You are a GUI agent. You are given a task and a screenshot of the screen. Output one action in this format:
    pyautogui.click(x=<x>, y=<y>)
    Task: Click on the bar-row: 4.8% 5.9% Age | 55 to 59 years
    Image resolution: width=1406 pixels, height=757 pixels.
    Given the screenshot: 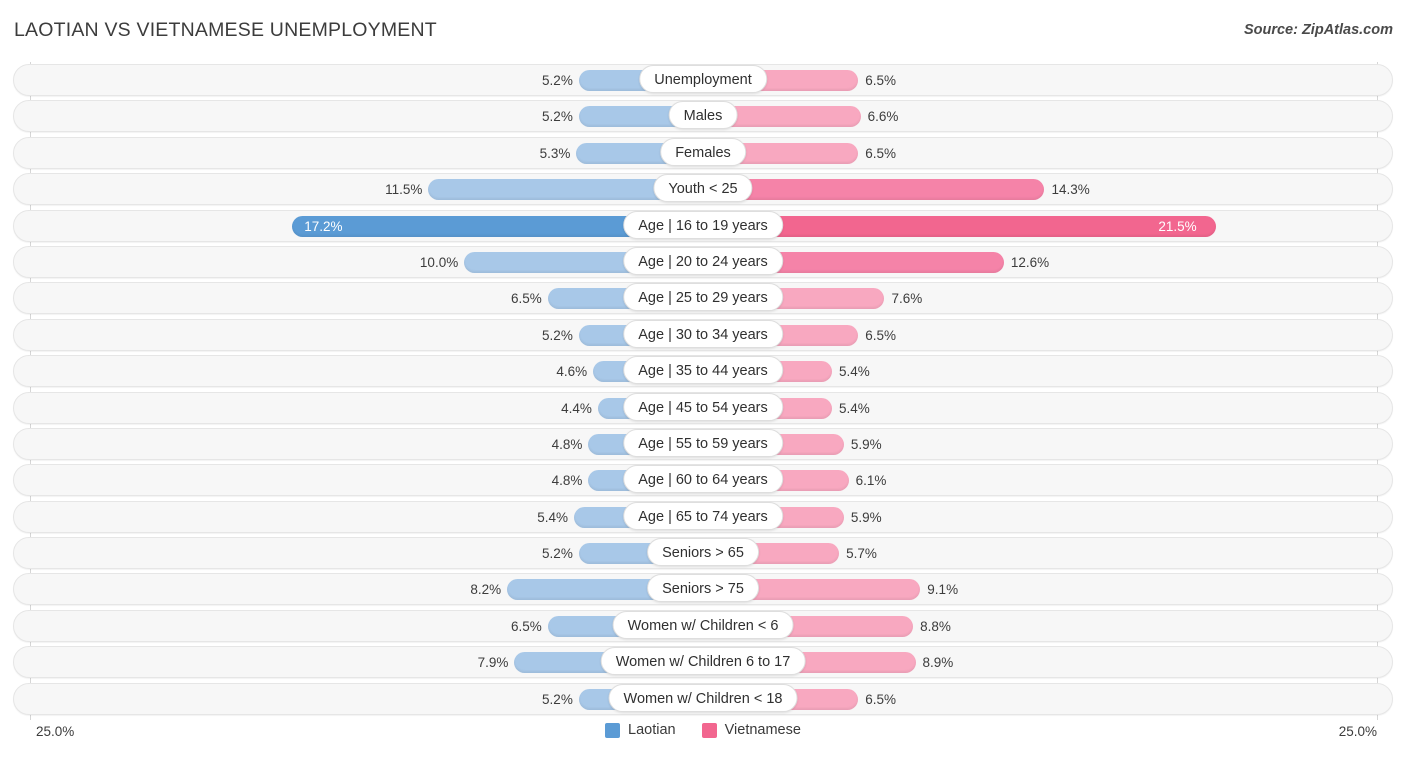 What is the action you would take?
    pyautogui.click(x=703, y=444)
    